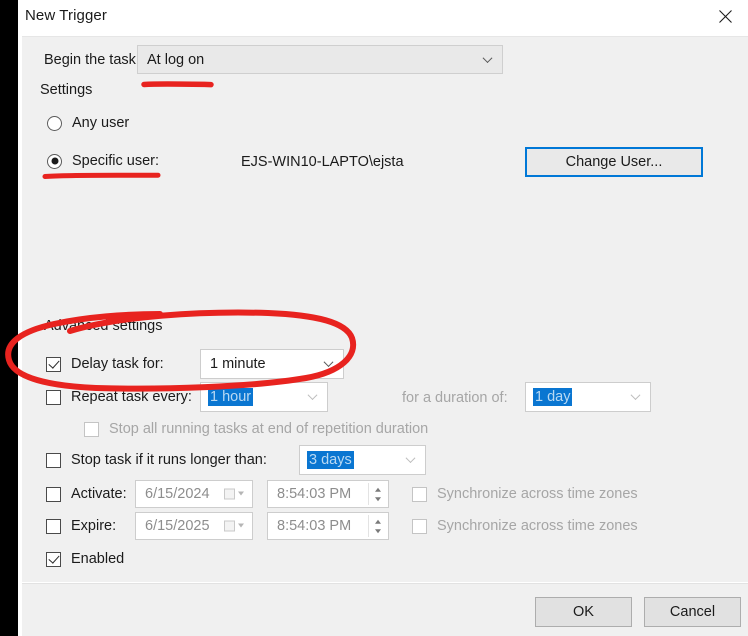  Describe the element at coordinates (272, 364) in the screenshot. I see `delay-task-combo: 1 minute` at that location.